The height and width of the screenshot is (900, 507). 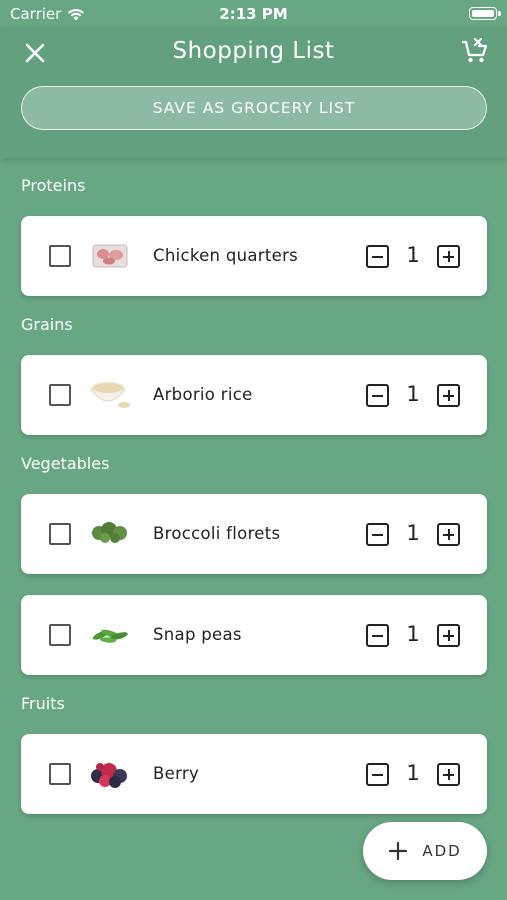 I want to click on section-label-vegetables: Vegetables, so click(x=65, y=463).